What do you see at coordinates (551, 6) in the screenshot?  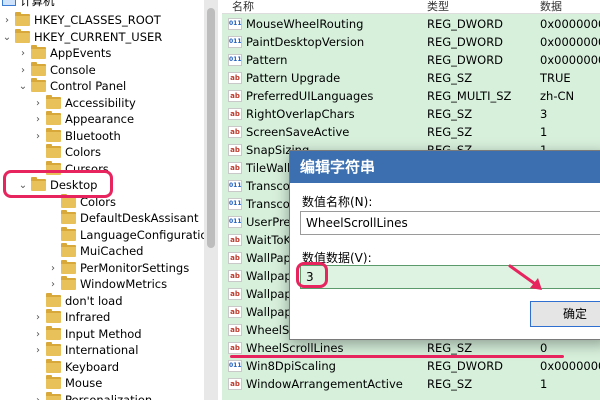 I see `column-header-data: 数据` at bounding box center [551, 6].